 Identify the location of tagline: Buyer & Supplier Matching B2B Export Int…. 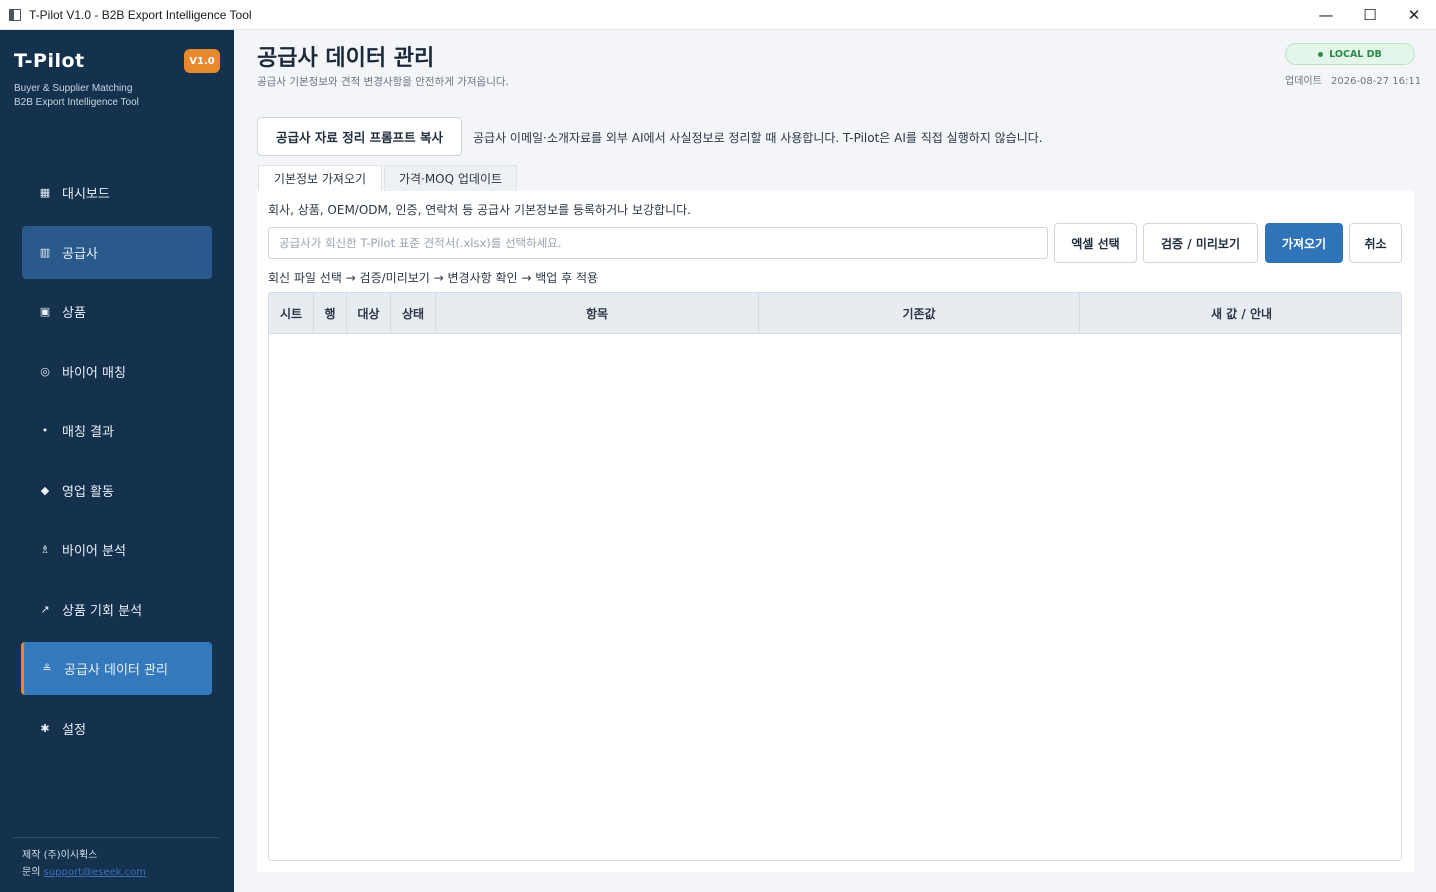
(76, 96).